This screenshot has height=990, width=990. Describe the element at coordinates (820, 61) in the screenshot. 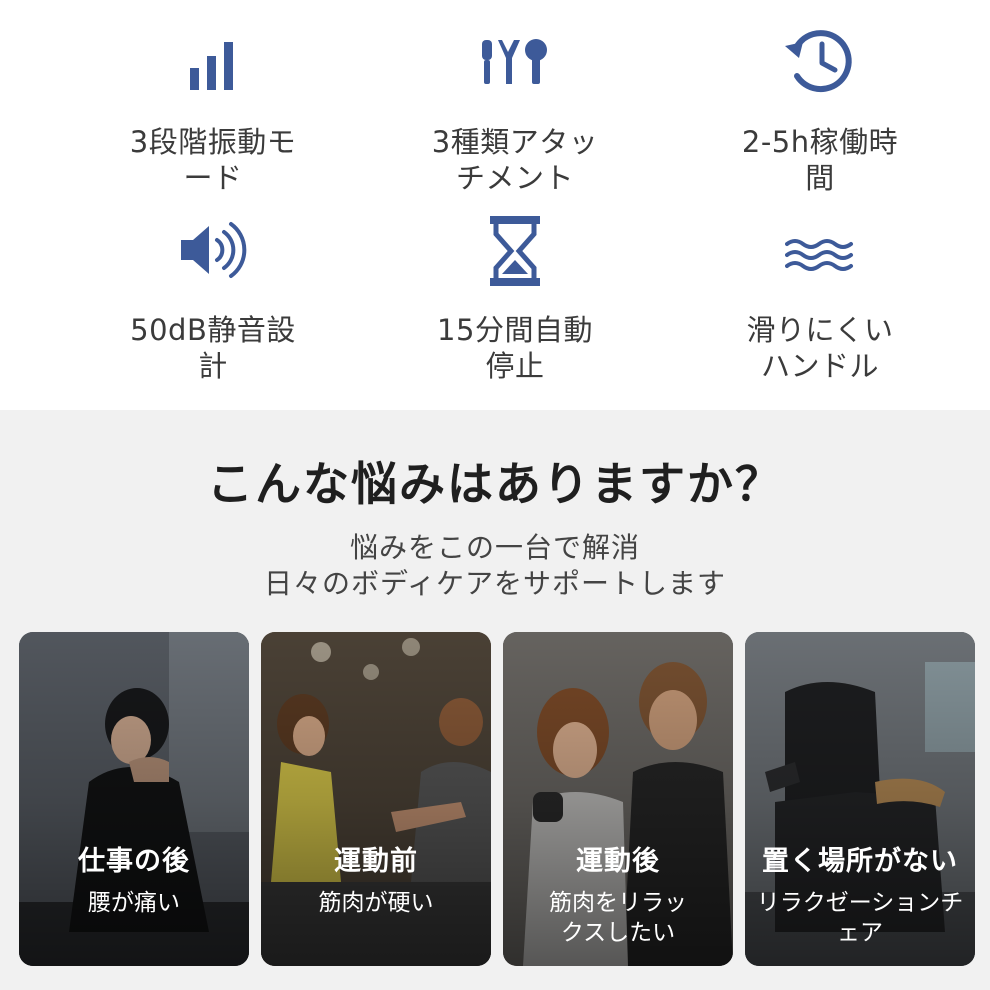

I see `clock-history-icon` at that location.